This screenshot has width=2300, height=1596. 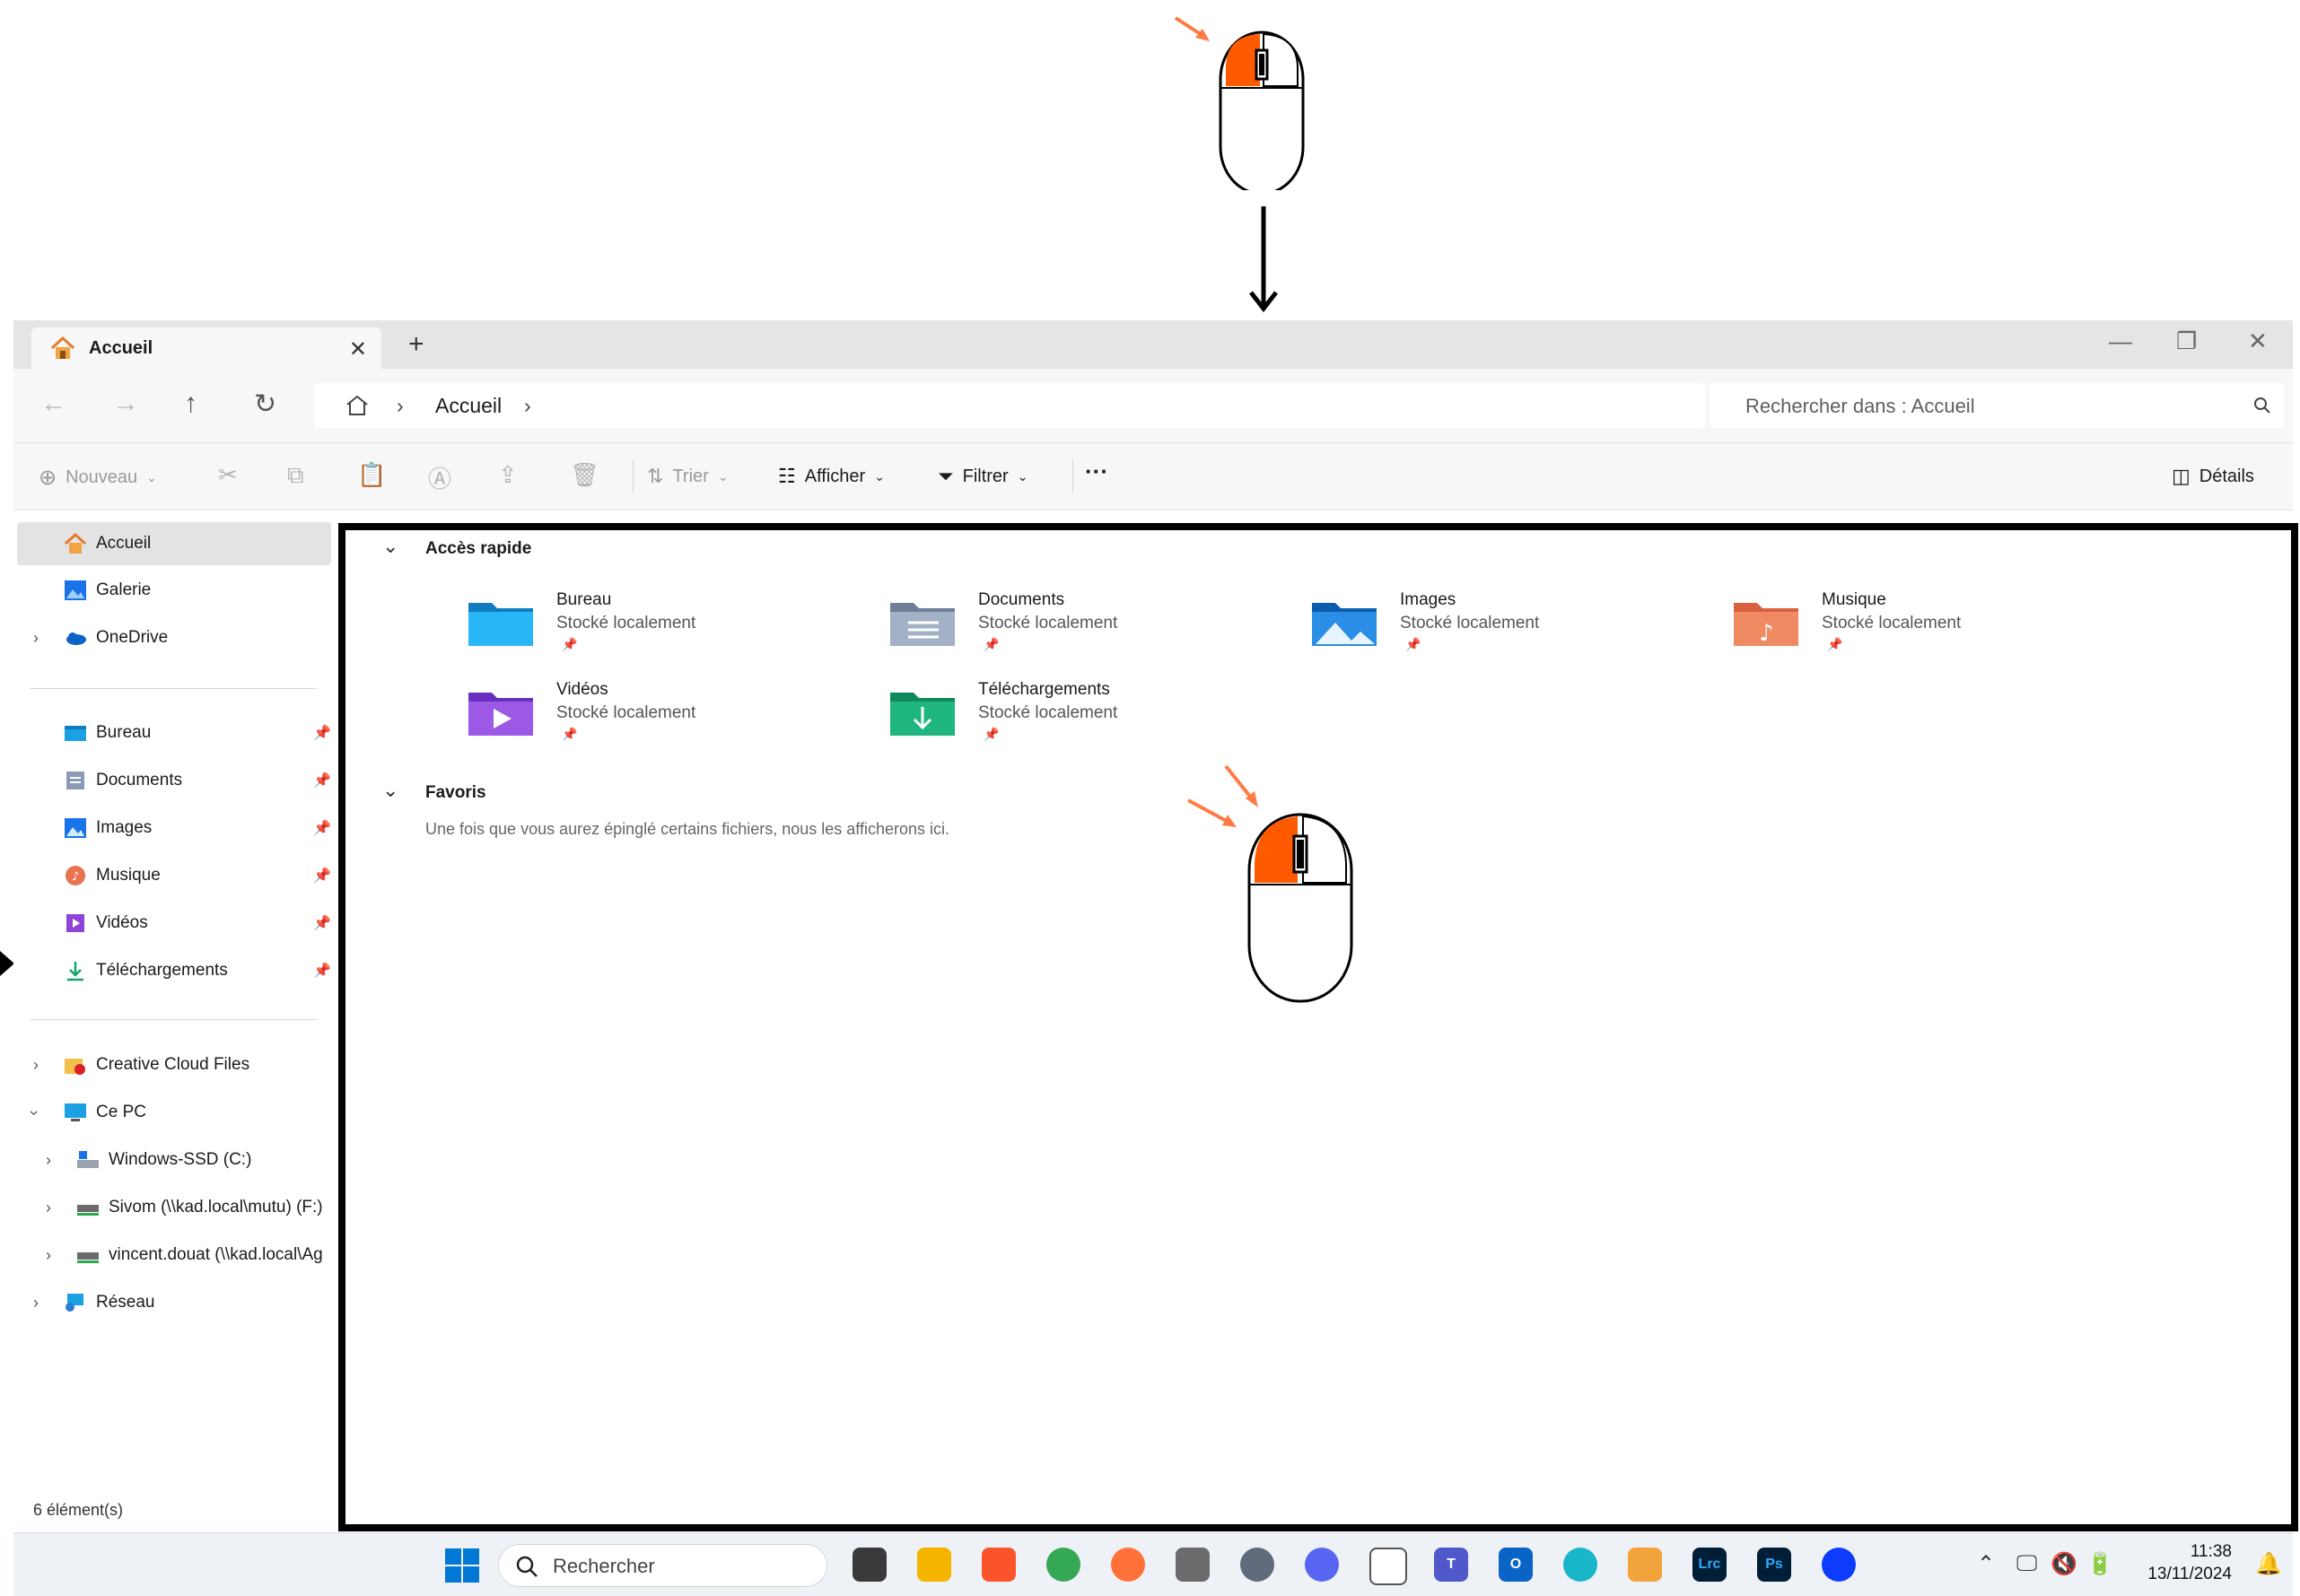 What do you see at coordinates (1645, 1565) in the screenshot?
I see `snipping-tool-icon` at bounding box center [1645, 1565].